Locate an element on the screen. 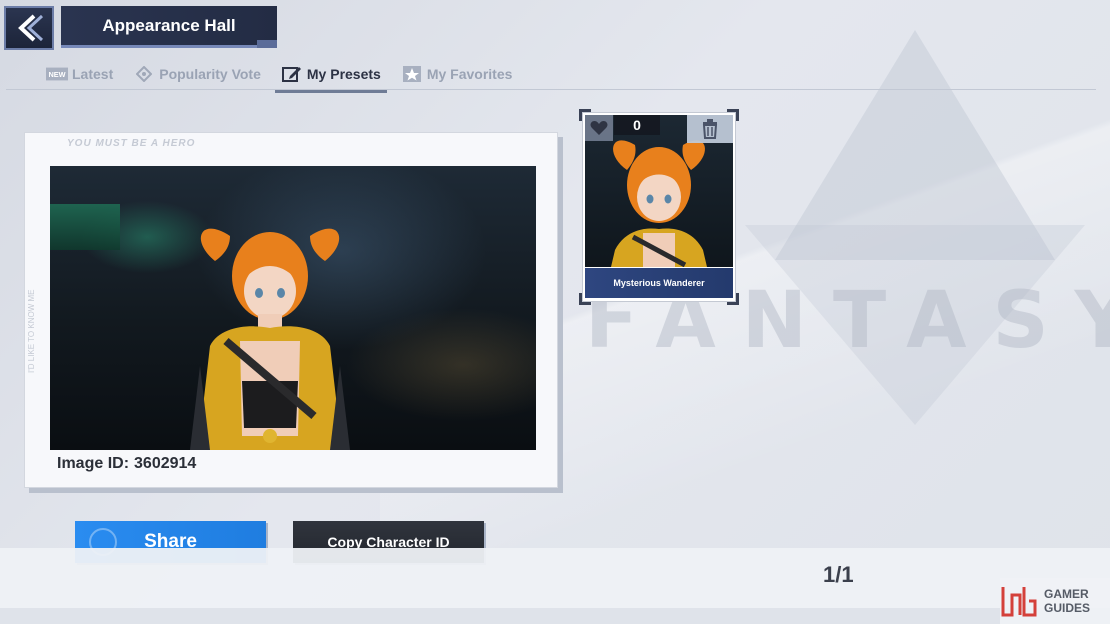 The height and width of the screenshot is (624, 1110). tab-divider is located at coordinates (551, 89).